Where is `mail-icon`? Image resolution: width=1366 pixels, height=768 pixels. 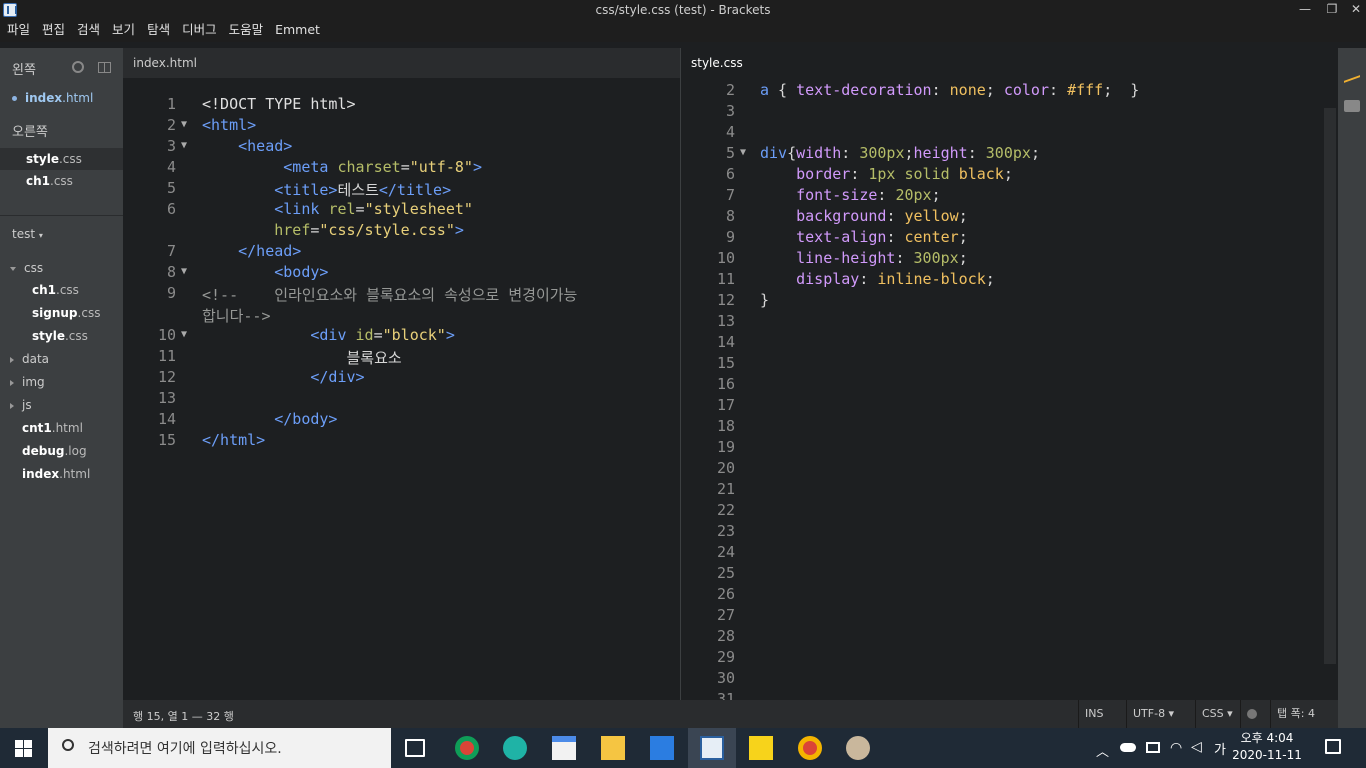
mail-icon is located at coordinates (662, 748).